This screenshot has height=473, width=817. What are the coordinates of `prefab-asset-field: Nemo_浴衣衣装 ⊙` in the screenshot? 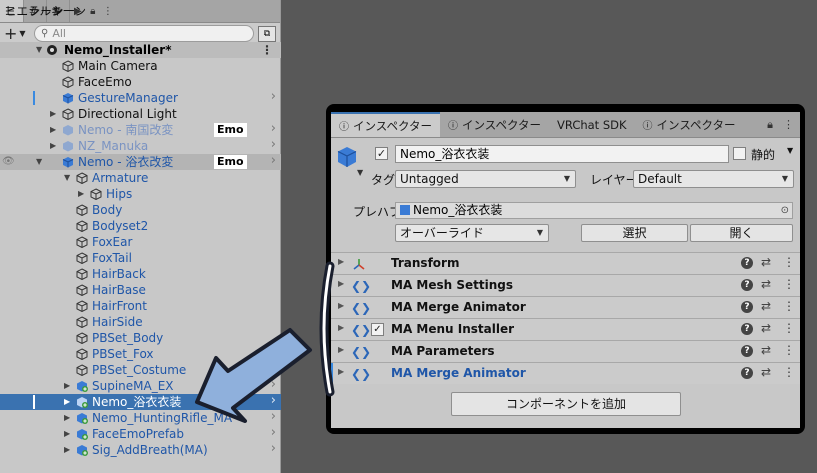 It's located at (594, 210).